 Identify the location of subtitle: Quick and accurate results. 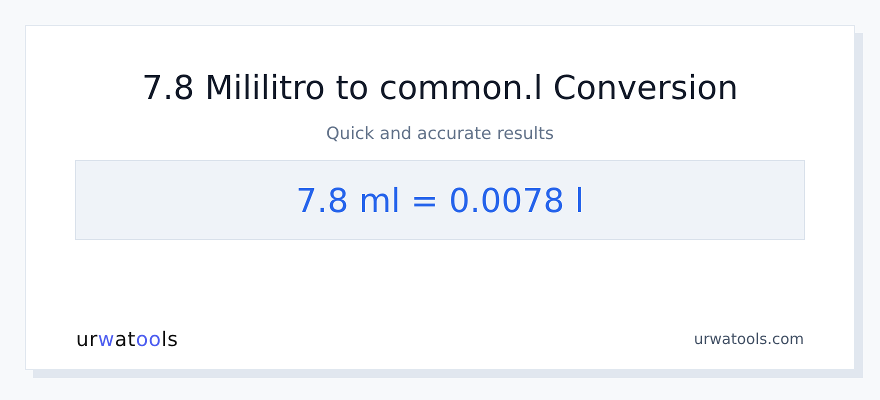
(440, 134).